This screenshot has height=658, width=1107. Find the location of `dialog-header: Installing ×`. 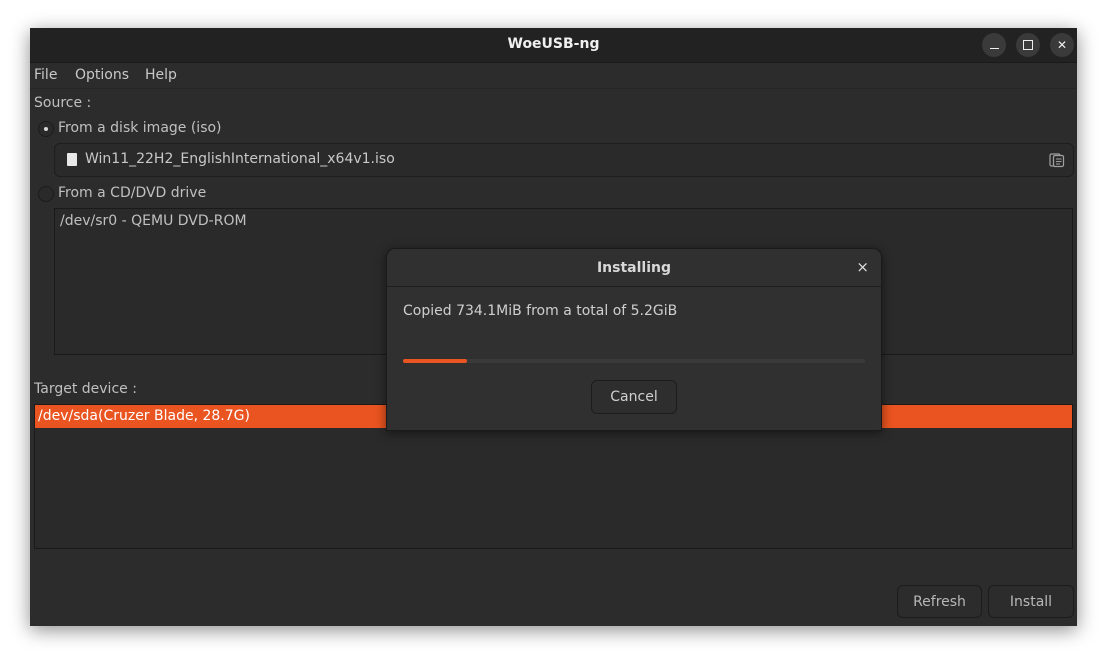

dialog-header: Installing × is located at coordinates (634, 268).